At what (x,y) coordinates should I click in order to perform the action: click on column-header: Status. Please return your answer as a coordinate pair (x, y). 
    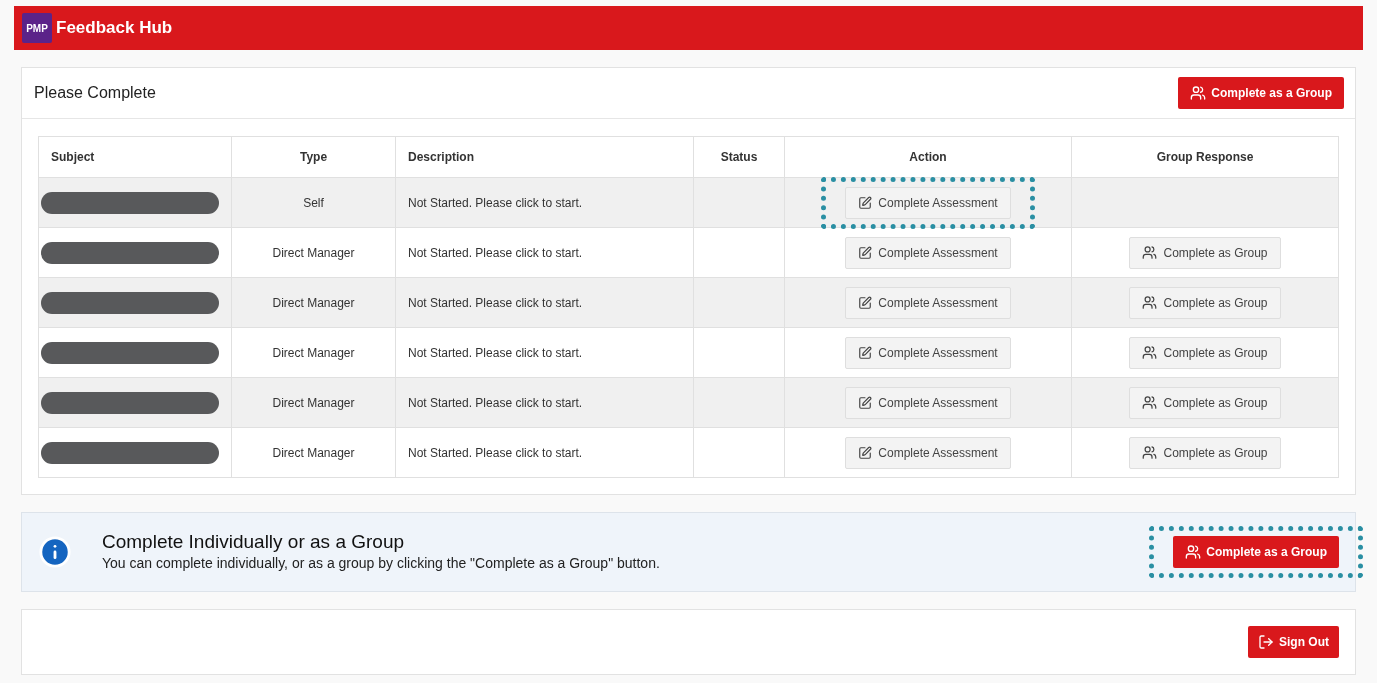
    Looking at the image, I should click on (739, 157).